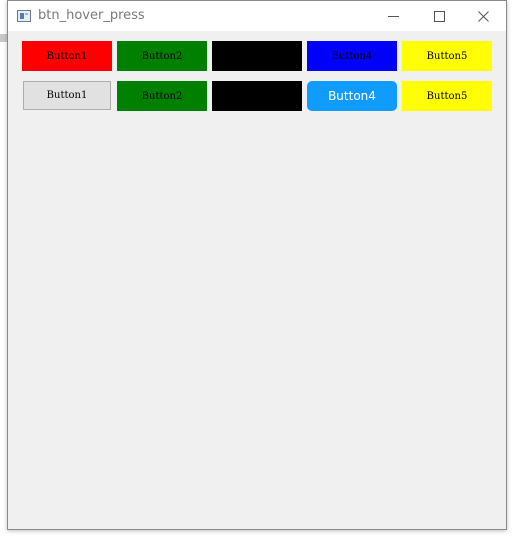  Describe the element at coordinates (91, 15) in the screenshot. I see `window-title: btn_hover_press` at that location.